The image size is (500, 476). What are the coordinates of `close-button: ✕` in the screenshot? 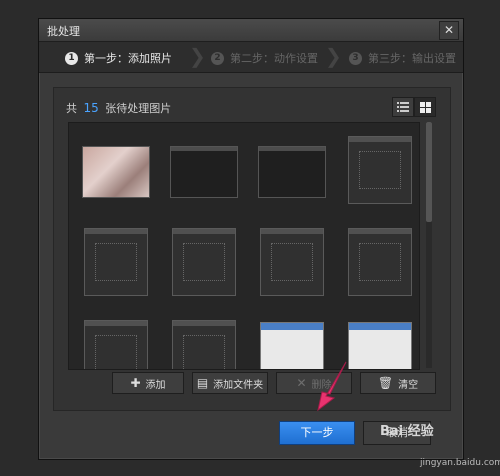 It's located at (449, 30).